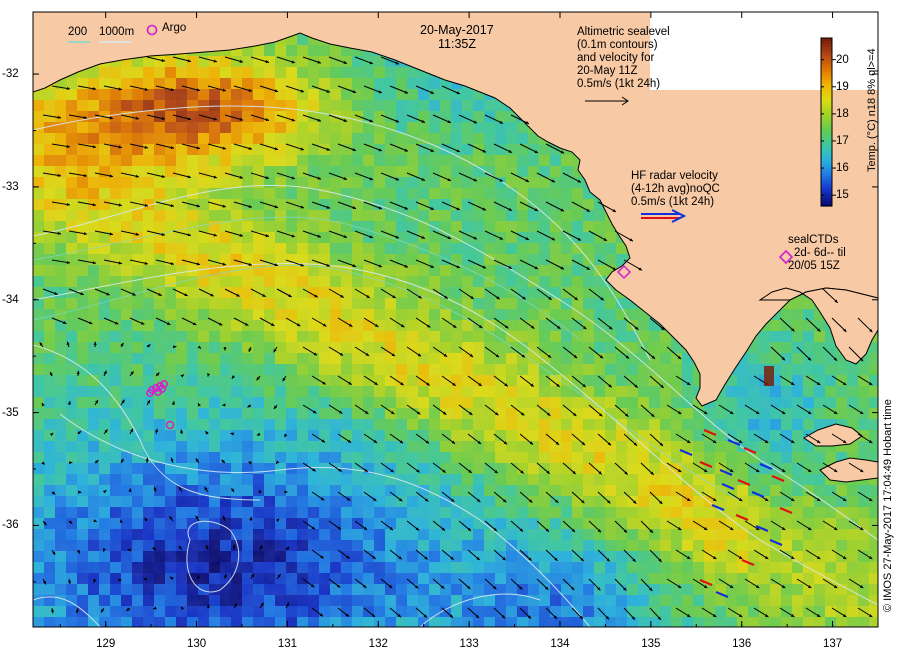 This screenshot has width=900, height=660. I want to click on x-tick-label: 137, so click(832, 644).